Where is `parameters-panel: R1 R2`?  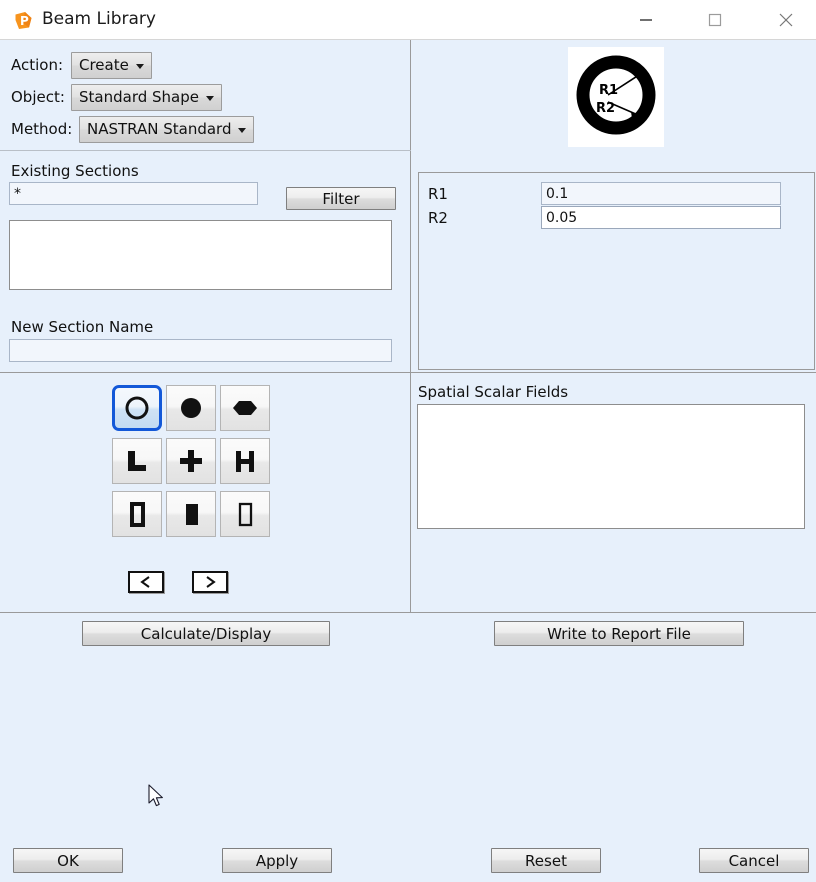
parameters-panel: R1 R2 is located at coordinates (616, 271).